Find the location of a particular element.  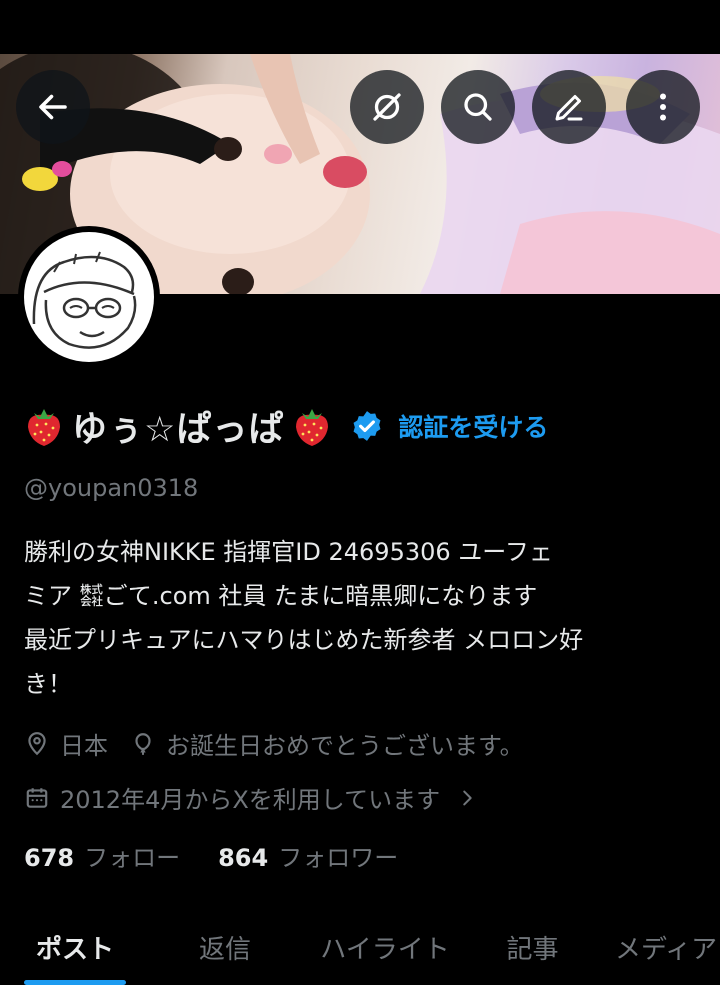

avatar is located at coordinates (89, 297).